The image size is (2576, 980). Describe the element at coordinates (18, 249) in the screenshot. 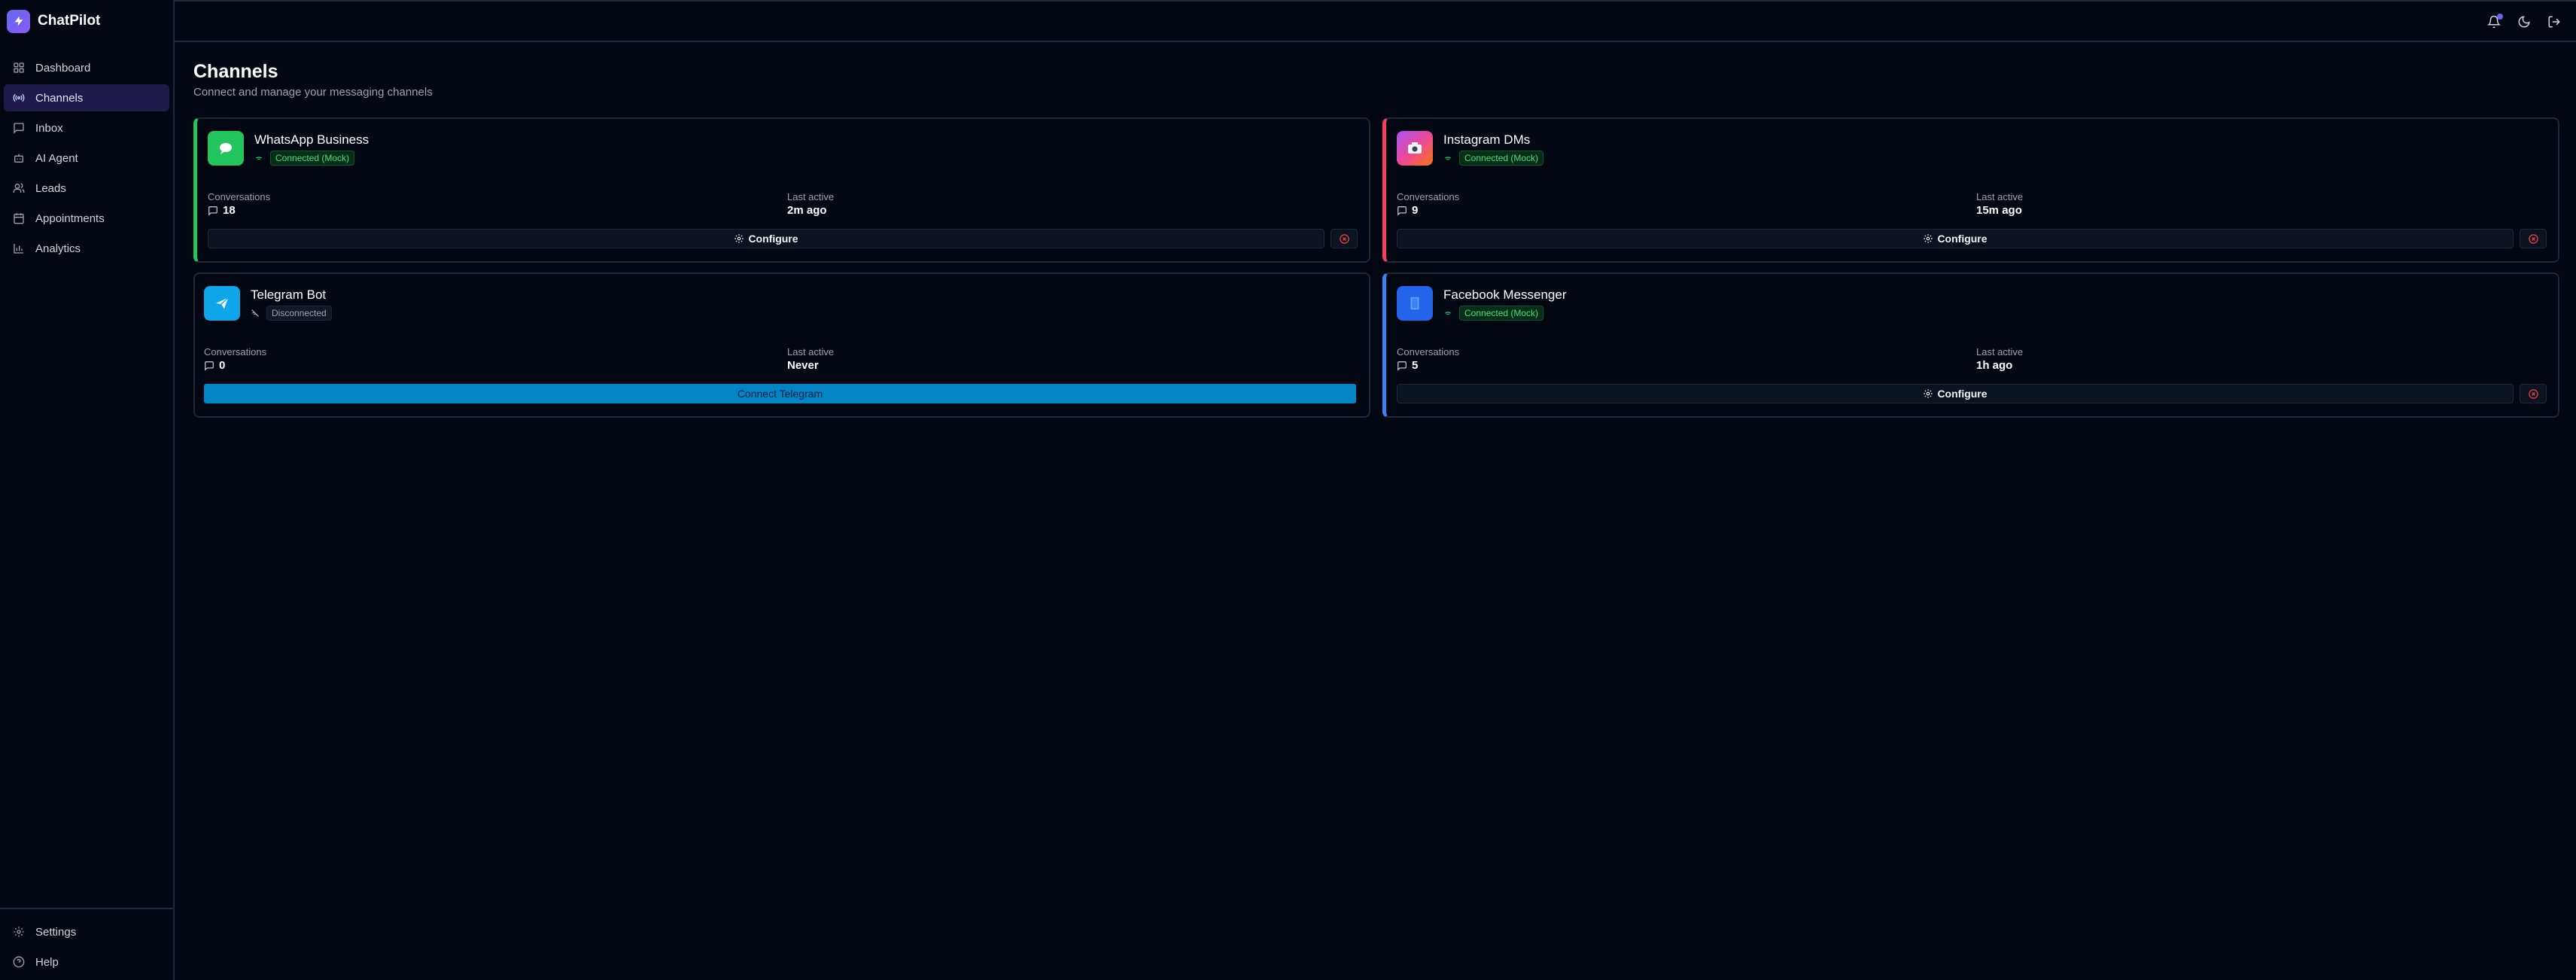

I see `bar-chart-icon` at that location.